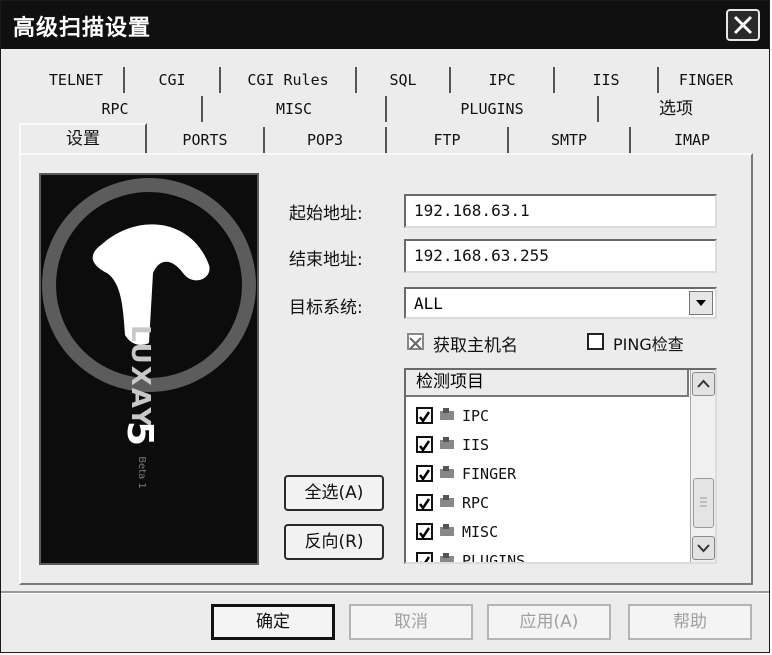 The image size is (772, 655). I want to click on list-item-label: RPC, so click(476, 503).